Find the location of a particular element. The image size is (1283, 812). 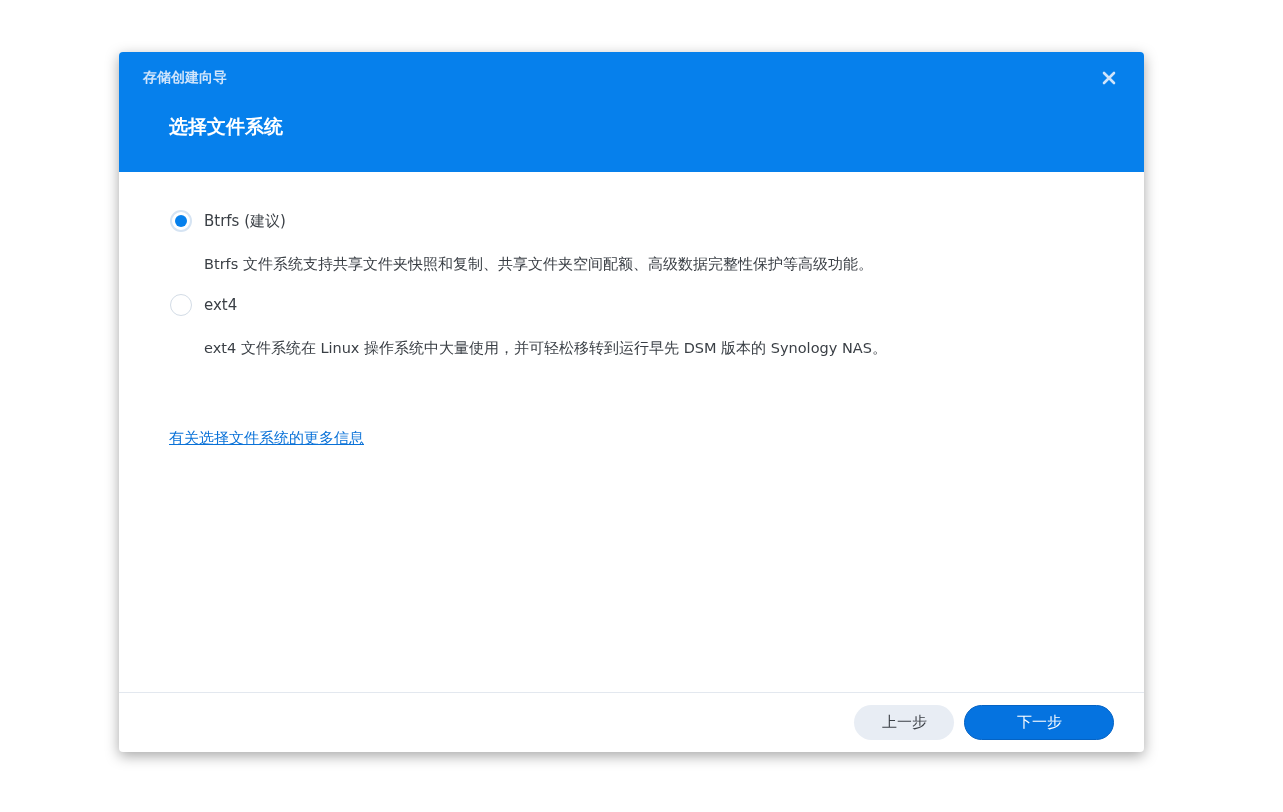

back-button: 上一步 is located at coordinates (904, 722).